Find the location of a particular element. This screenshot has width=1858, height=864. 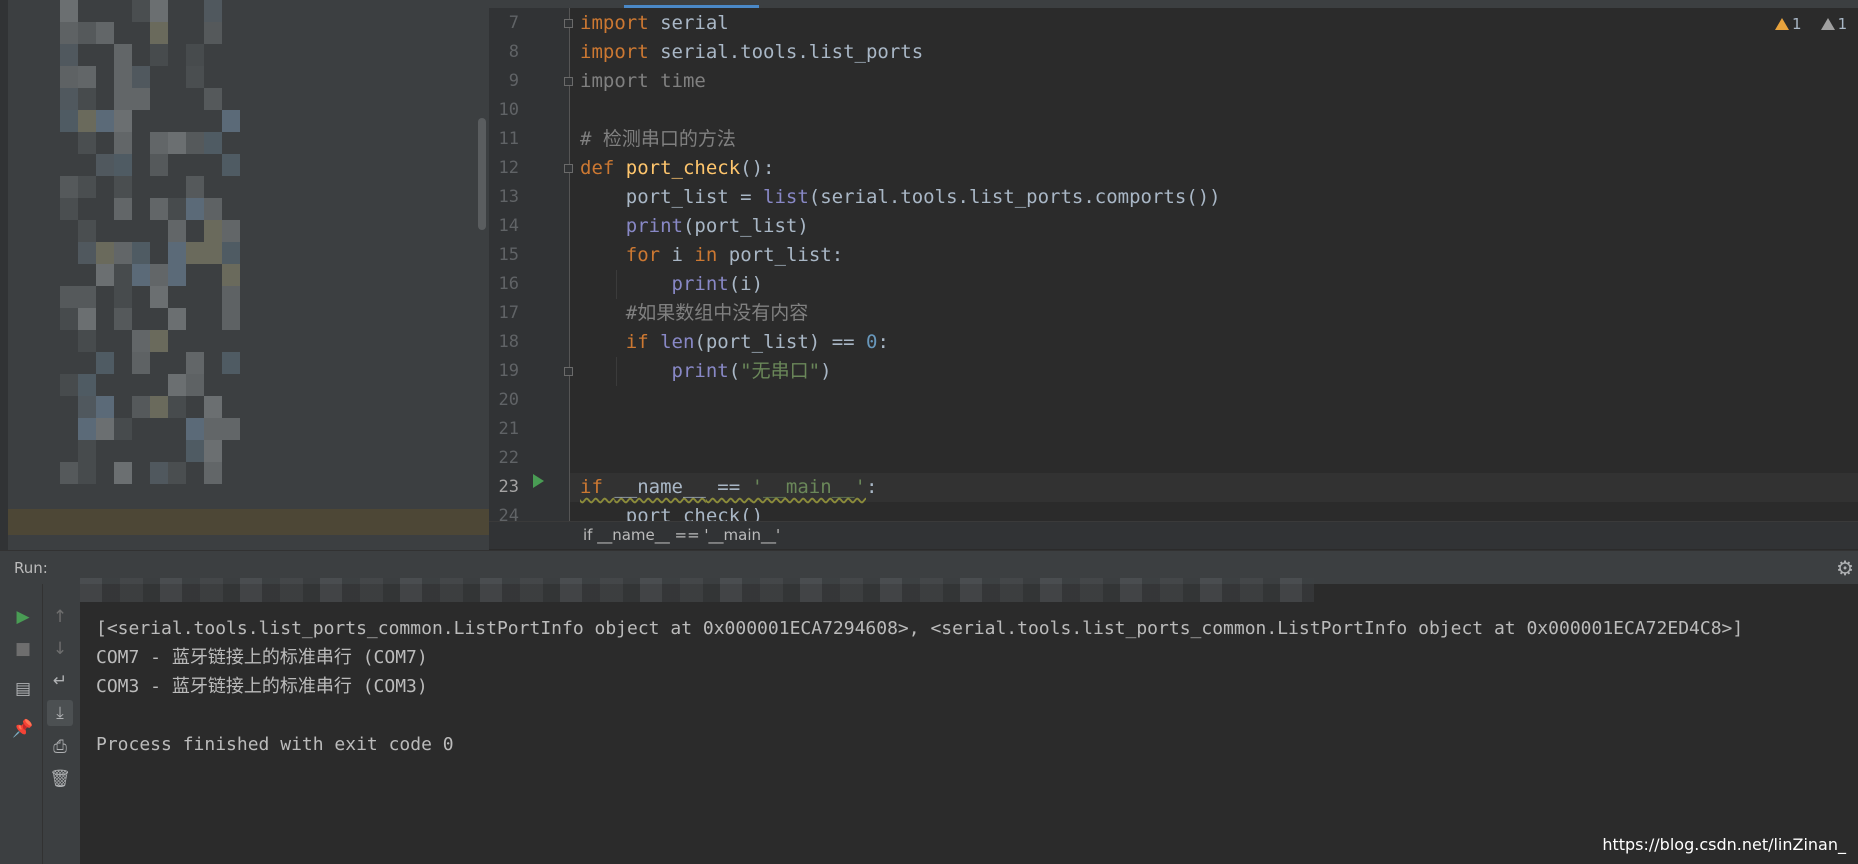

code-line: # 检测串口的方法 is located at coordinates (1214, 139).